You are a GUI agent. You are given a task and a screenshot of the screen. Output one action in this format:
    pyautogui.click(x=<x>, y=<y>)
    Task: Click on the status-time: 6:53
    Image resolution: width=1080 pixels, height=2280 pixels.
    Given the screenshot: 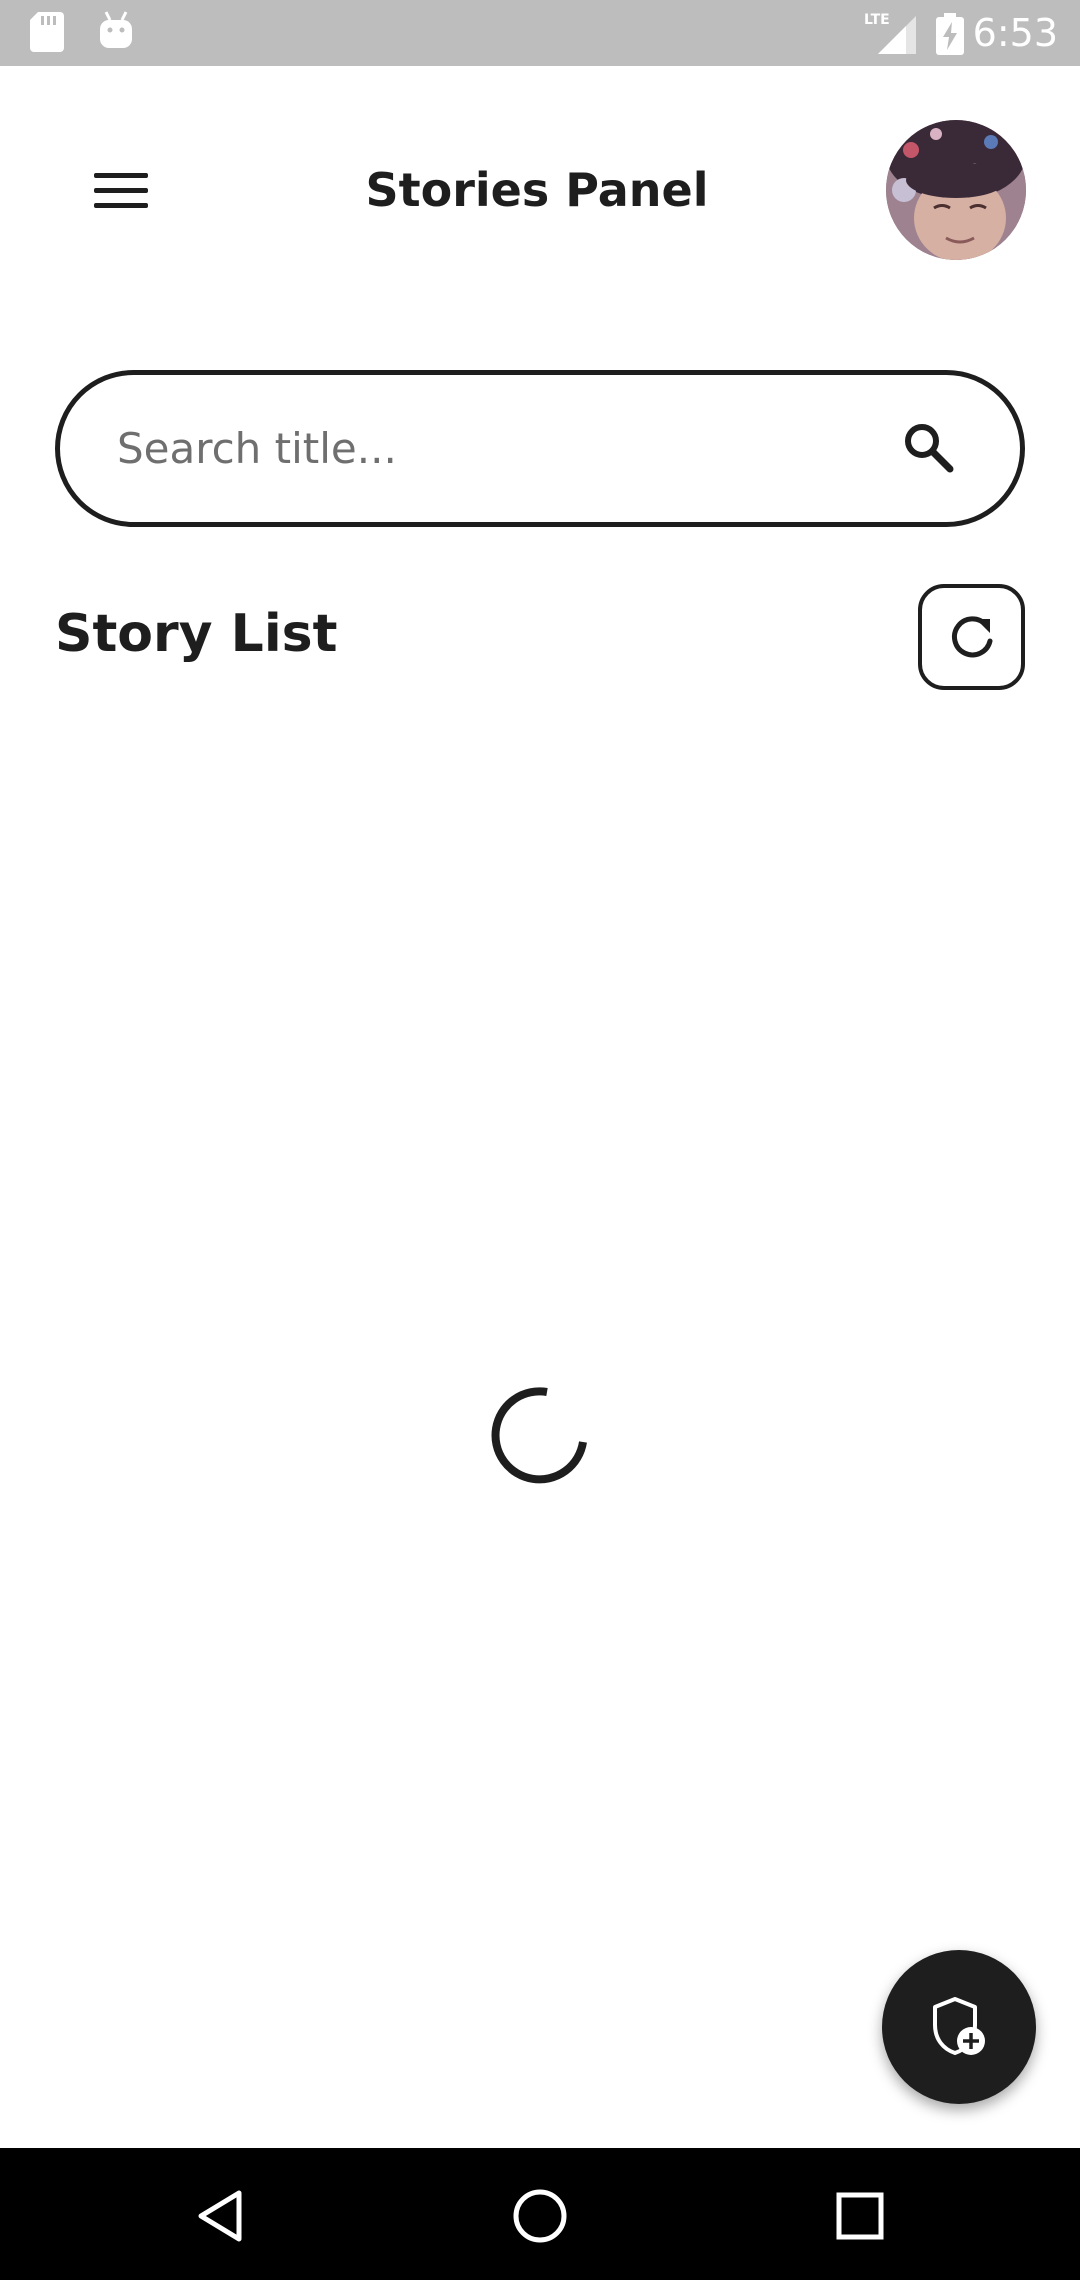 What is the action you would take?
    pyautogui.click(x=1015, y=33)
    